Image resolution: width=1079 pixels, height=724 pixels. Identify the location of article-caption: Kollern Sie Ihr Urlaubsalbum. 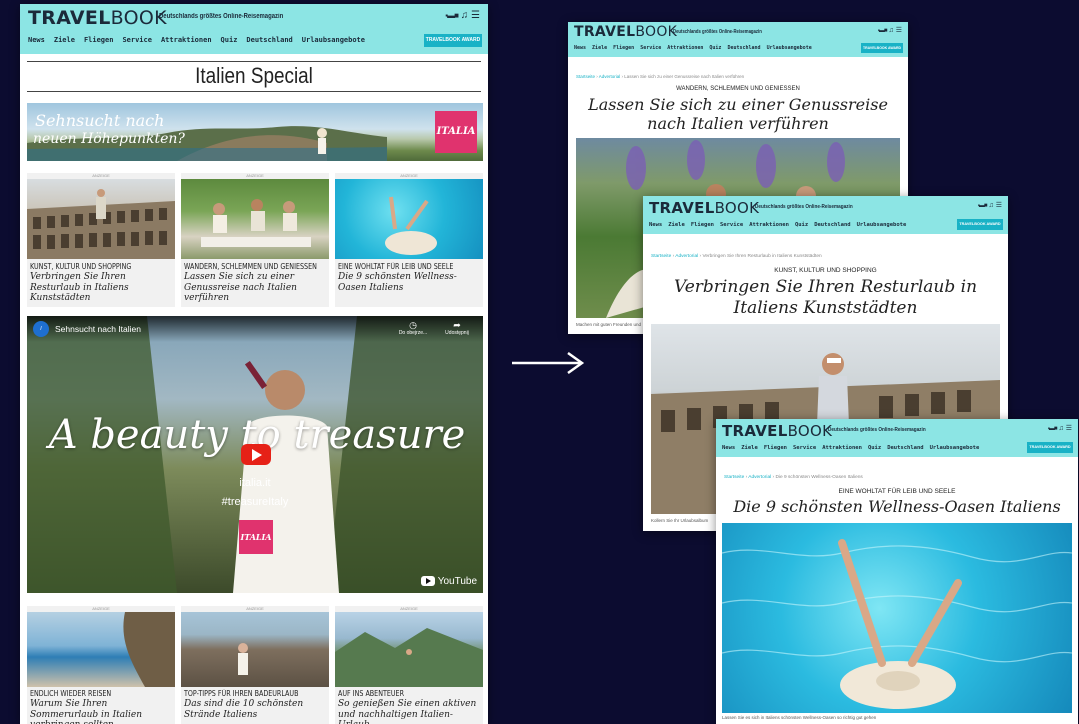
(680, 520).